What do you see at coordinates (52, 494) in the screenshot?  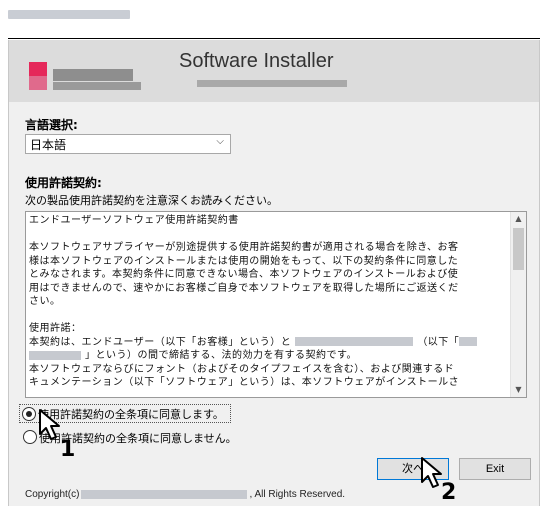 I see `copyright-prefix: Copyright(c)` at bounding box center [52, 494].